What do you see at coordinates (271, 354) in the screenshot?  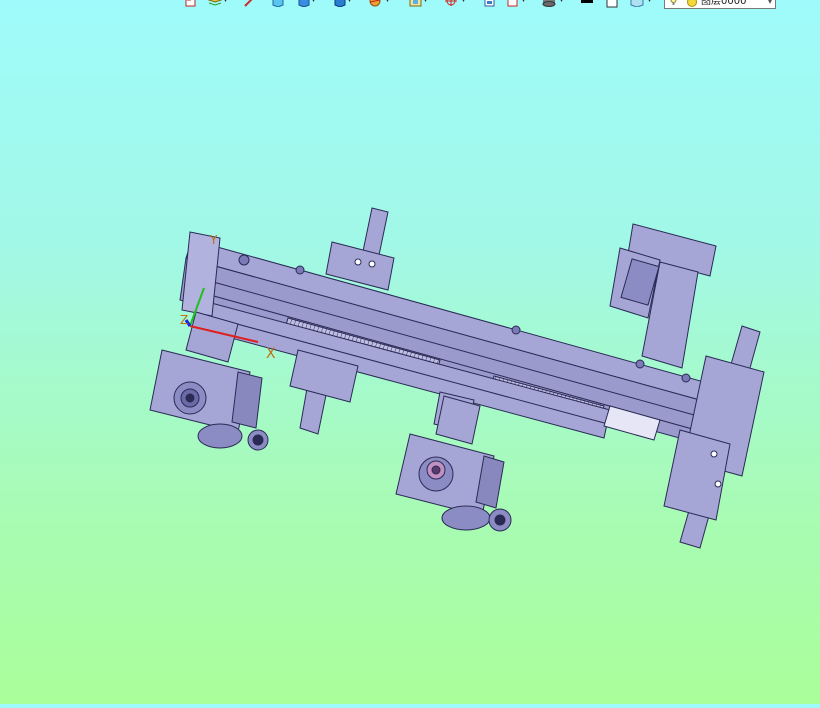 I see `triad-x-label: X` at bounding box center [271, 354].